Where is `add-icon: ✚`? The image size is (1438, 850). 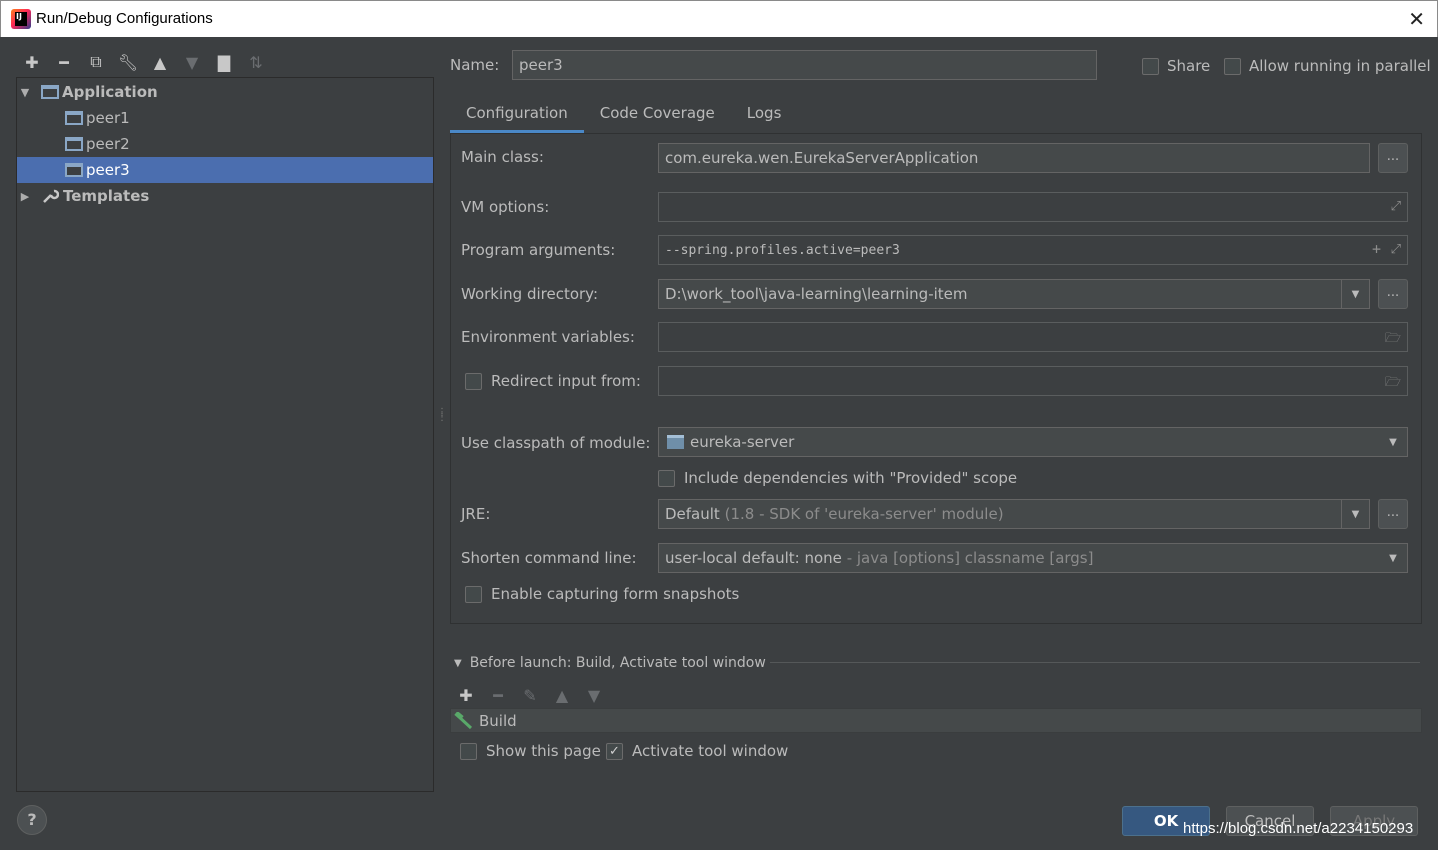
add-icon: ✚ is located at coordinates (32, 62).